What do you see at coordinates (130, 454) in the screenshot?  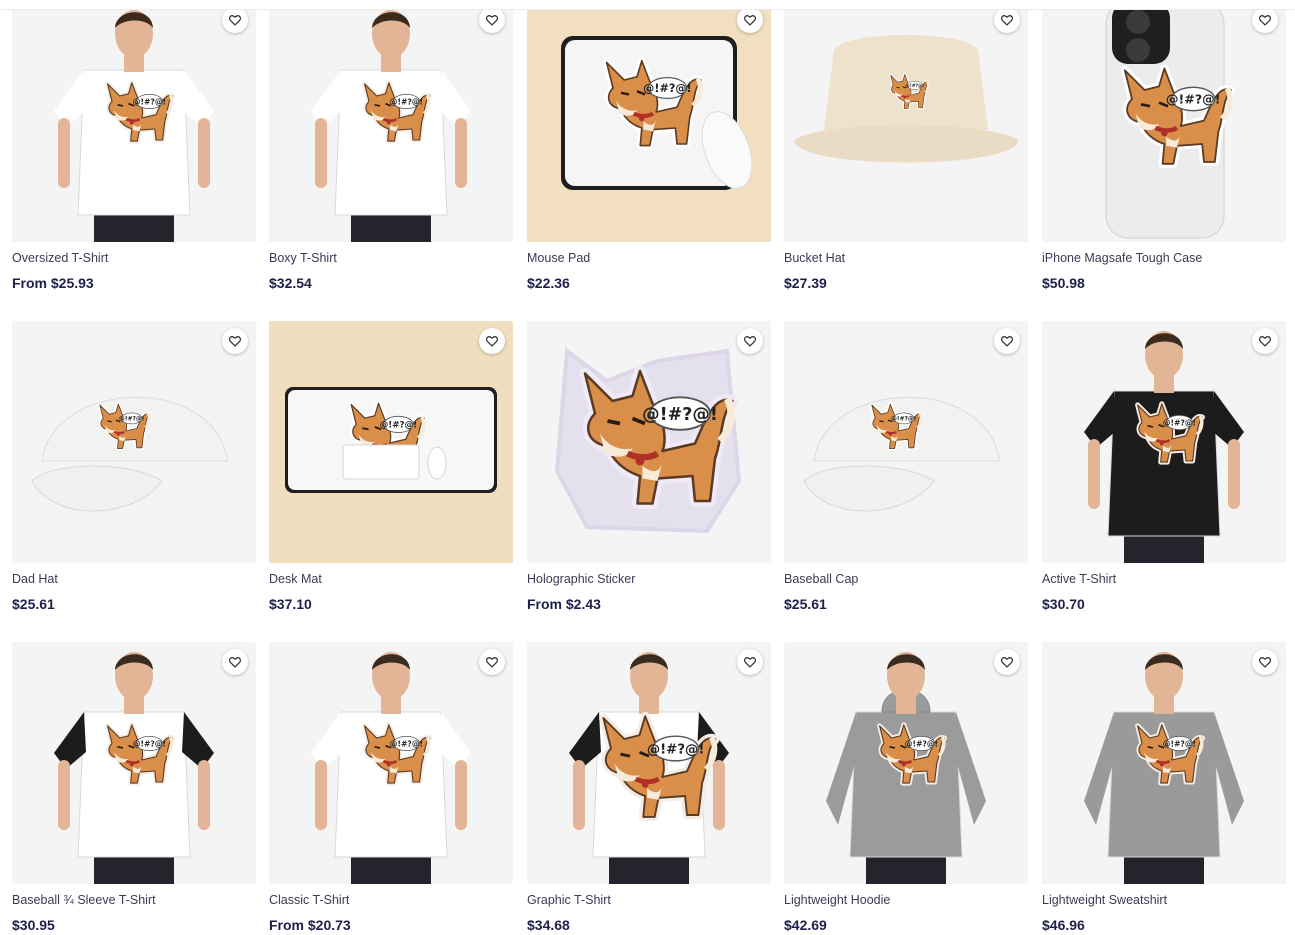 I see `dad-hat-image: @!#?@!` at bounding box center [130, 454].